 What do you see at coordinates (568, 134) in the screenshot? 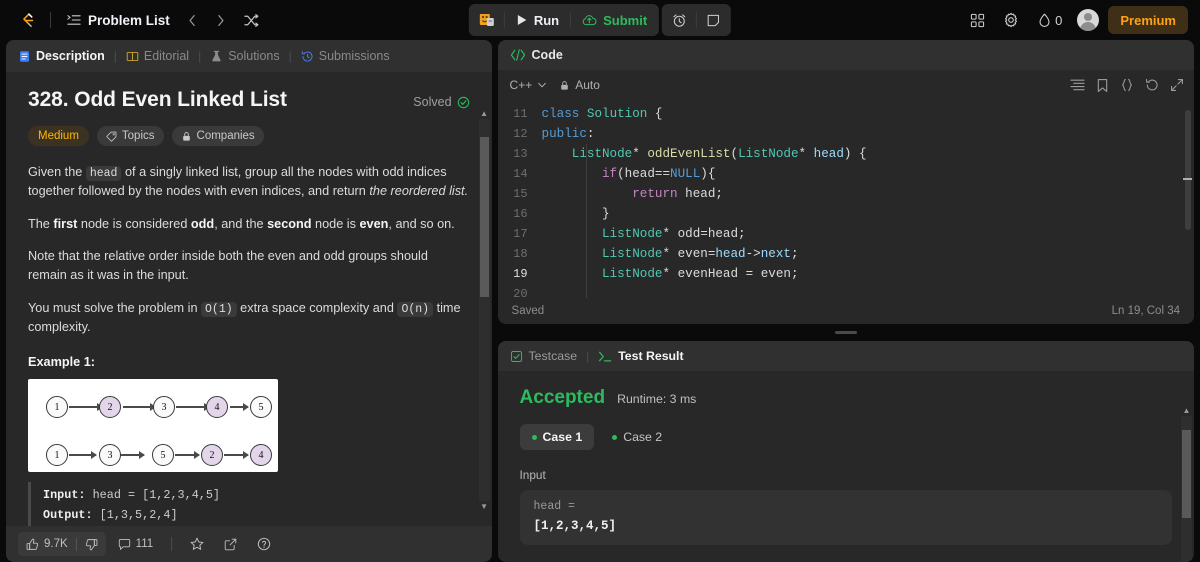
I see `code-line-text: public:` at bounding box center [568, 134].